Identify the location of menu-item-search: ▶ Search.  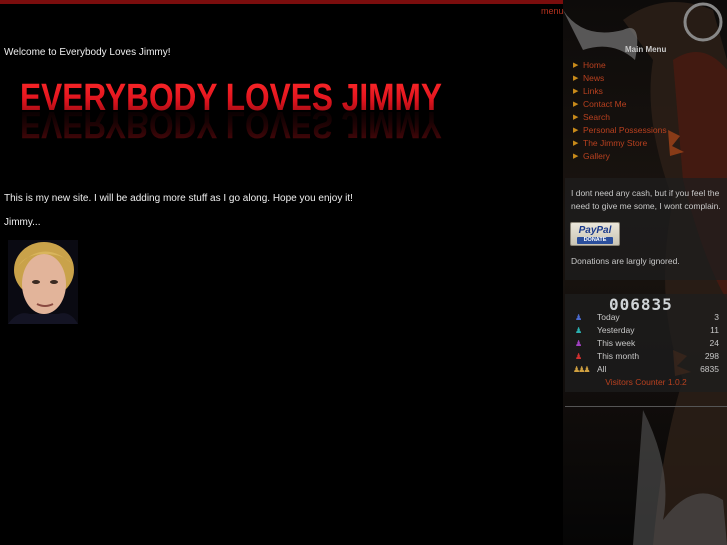
(620, 116).